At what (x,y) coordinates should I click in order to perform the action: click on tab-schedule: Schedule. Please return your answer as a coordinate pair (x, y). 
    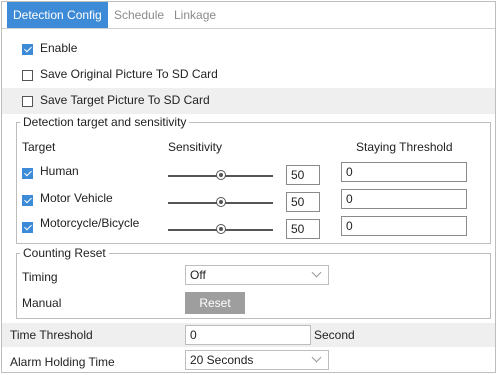
    Looking at the image, I should click on (139, 15).